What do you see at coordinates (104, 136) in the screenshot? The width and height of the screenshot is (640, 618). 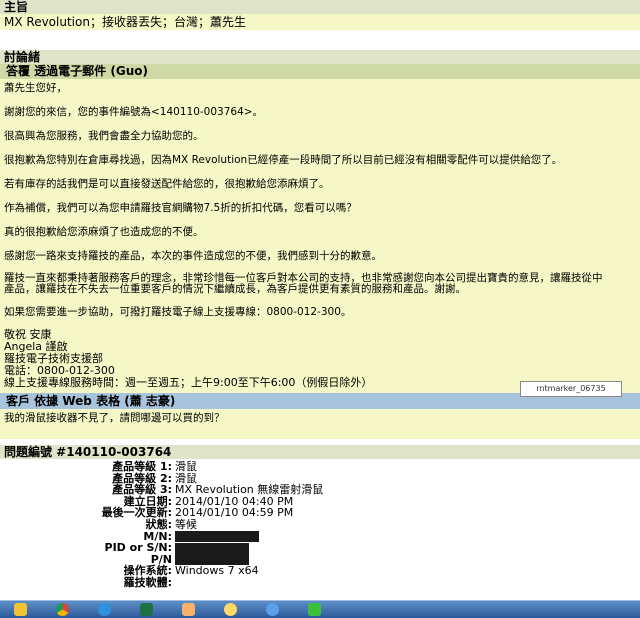 I see `reply-paragraph: 很高興為您服務，我們會盡全力協助您的。` at bounding box center [104, 136].